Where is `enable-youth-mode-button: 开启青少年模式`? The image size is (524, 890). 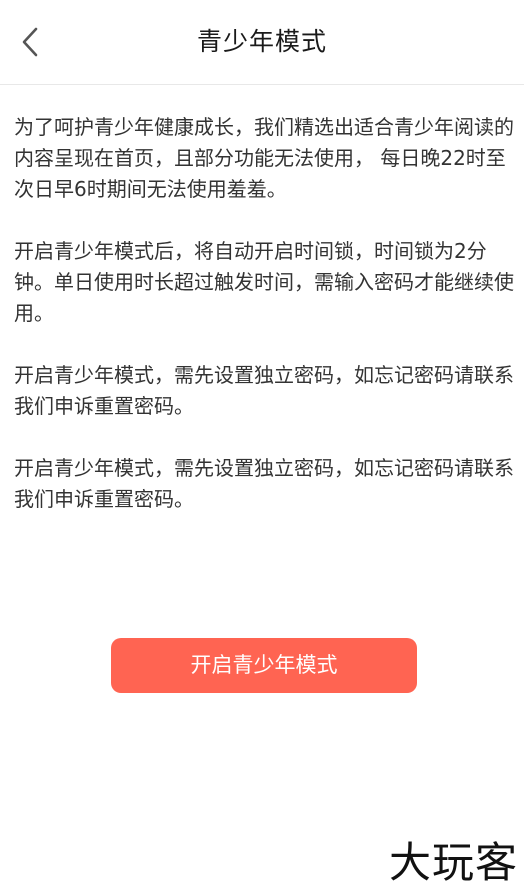
enable-youth-mode-button: 开启青少年模式 is located at coordinates (264, 665).